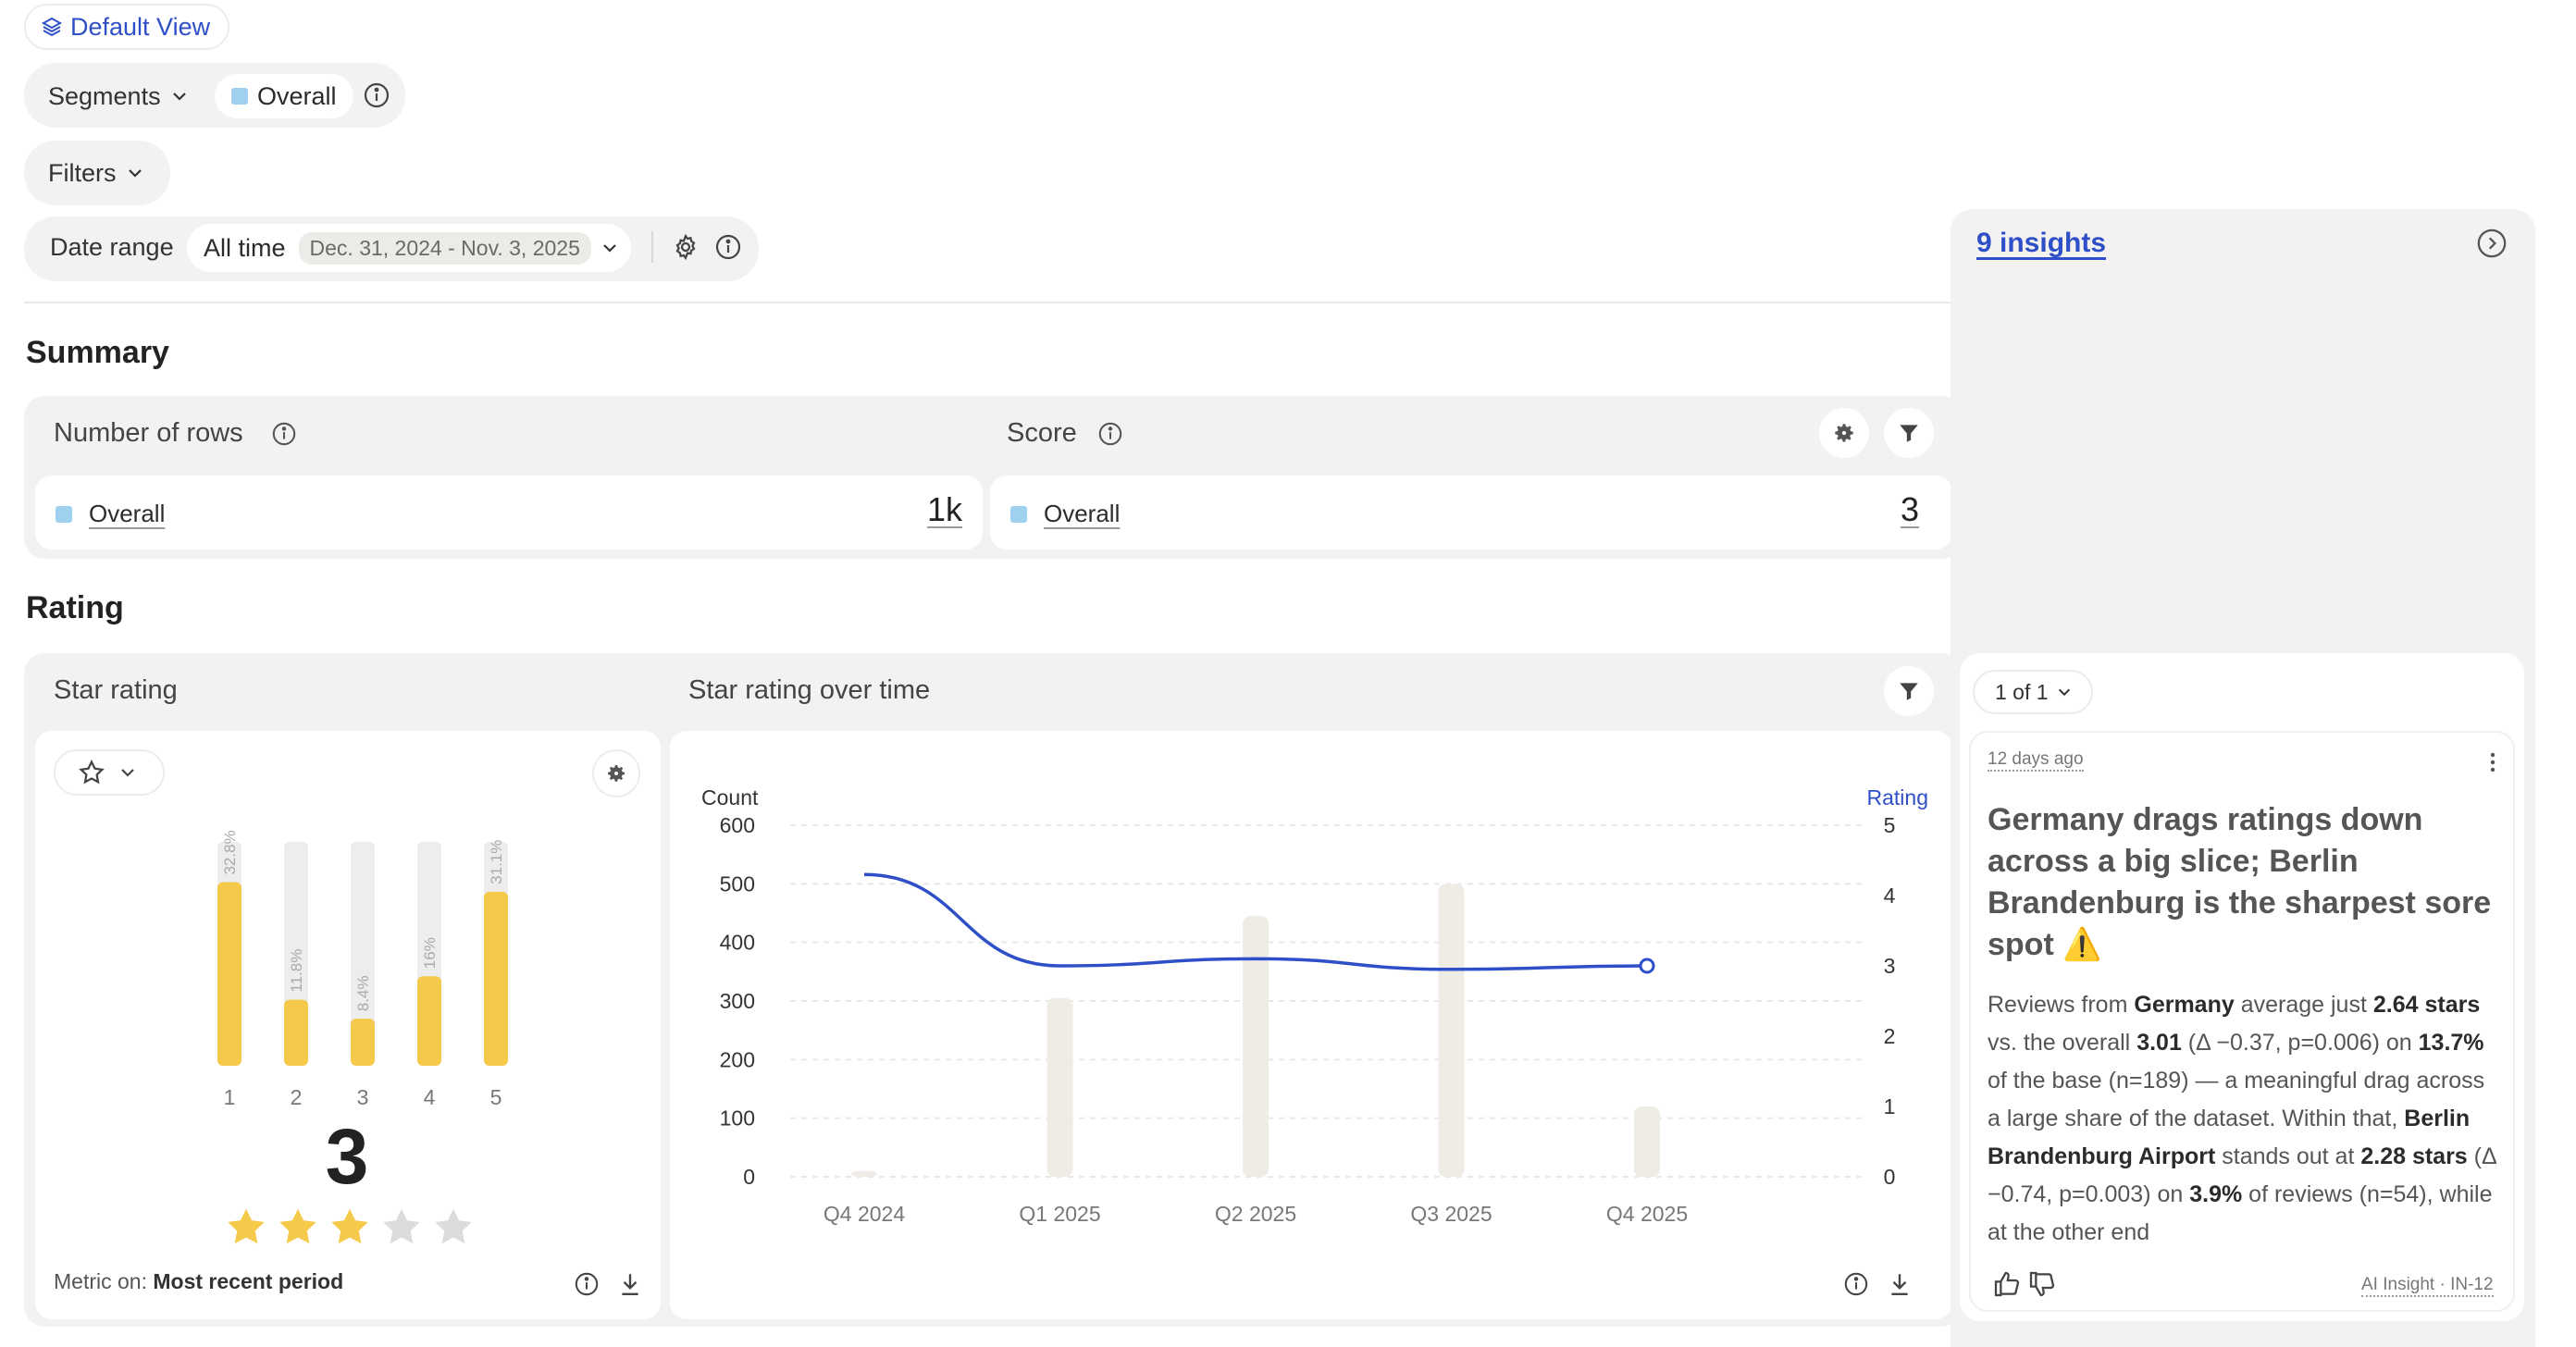 The height and width of the screenshot is (1347, 2576). I want to click on insight-pager-label: 1 of 1, so click(2022, 691).